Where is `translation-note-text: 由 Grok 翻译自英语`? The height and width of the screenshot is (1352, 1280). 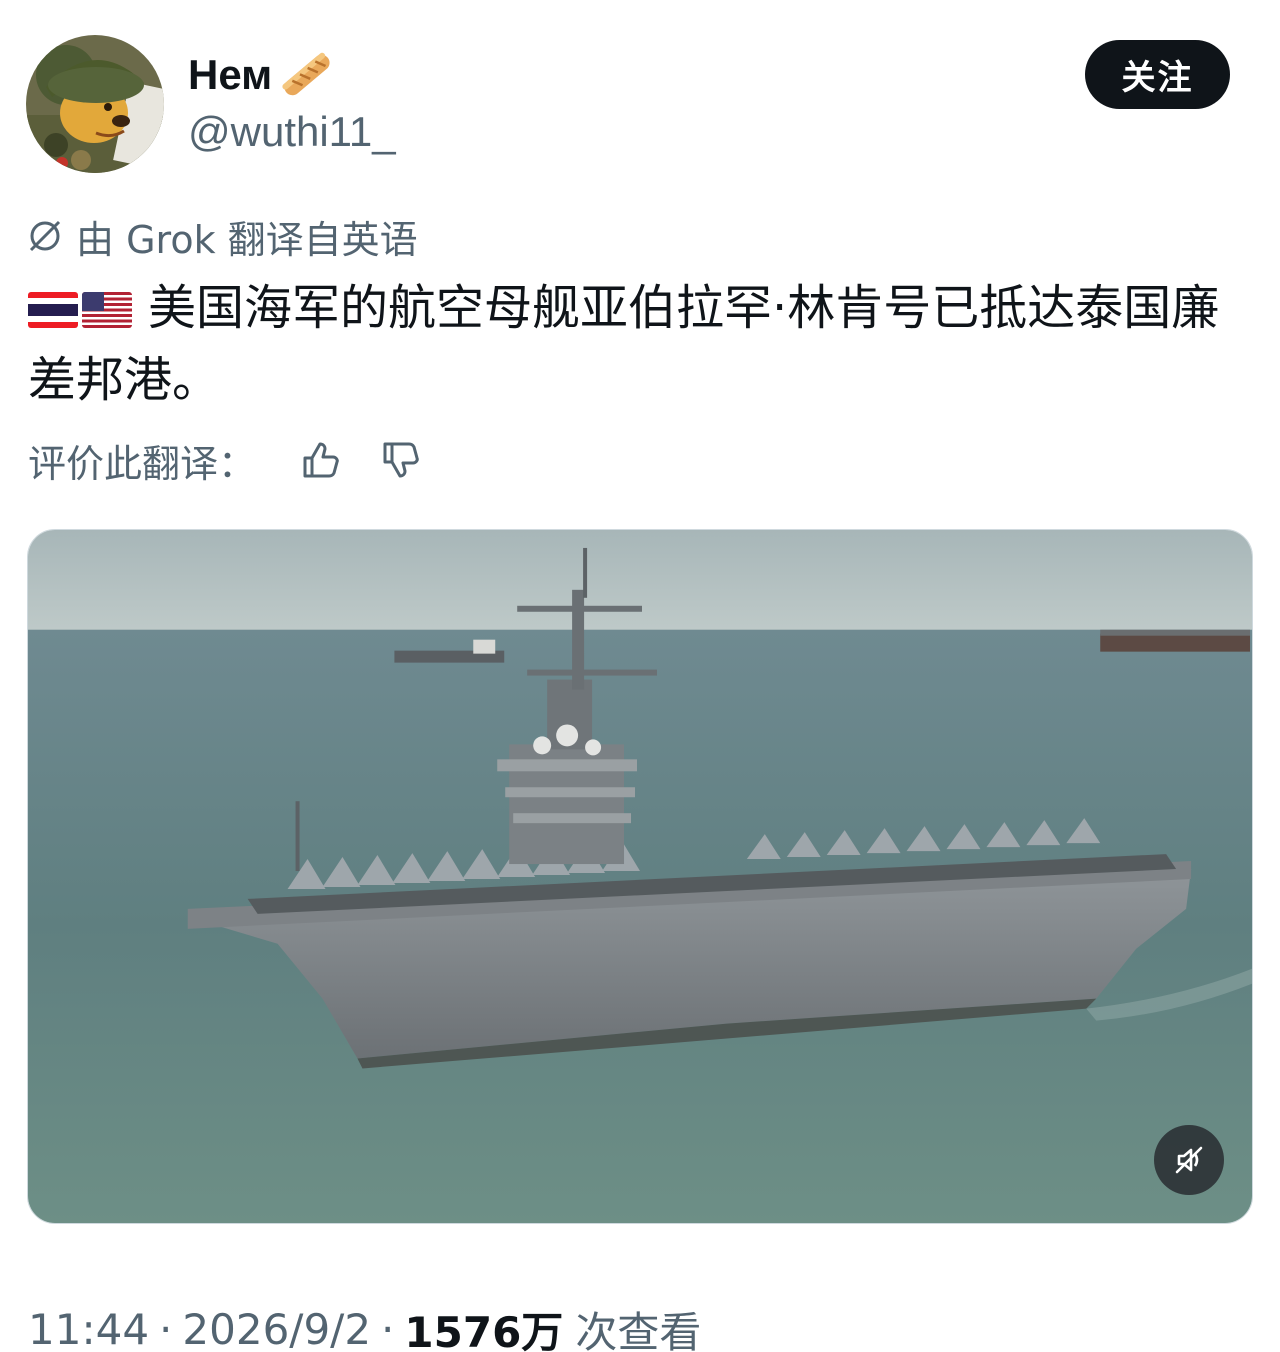
translation-note-text: 由 Grok 翻译自英语 is located at coordinates (247, 239).